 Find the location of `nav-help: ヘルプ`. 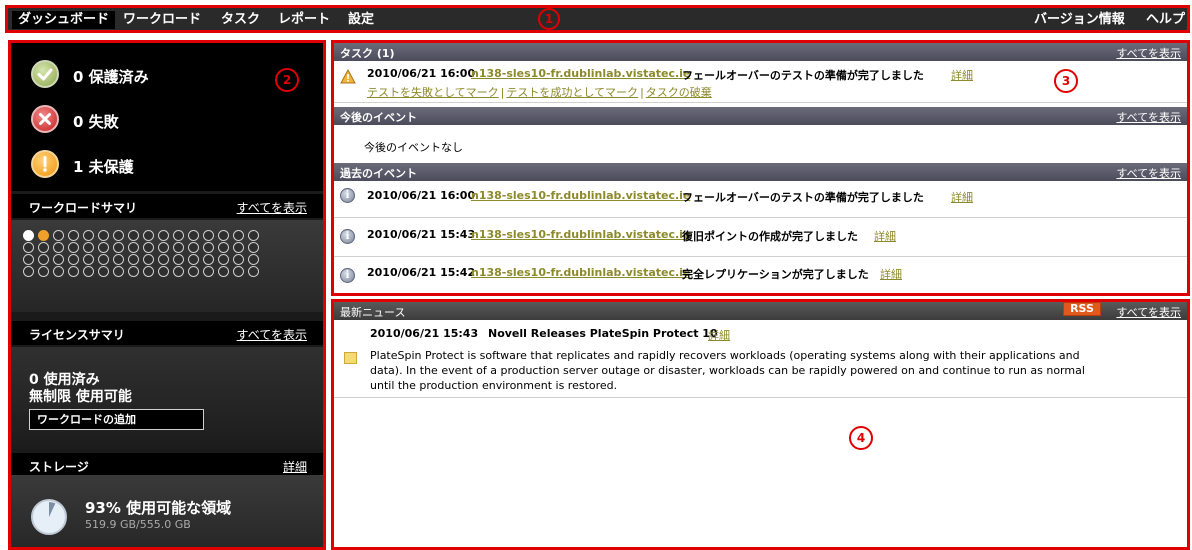

nav-help: ヘルプ is located at coordinates (1165, 20).